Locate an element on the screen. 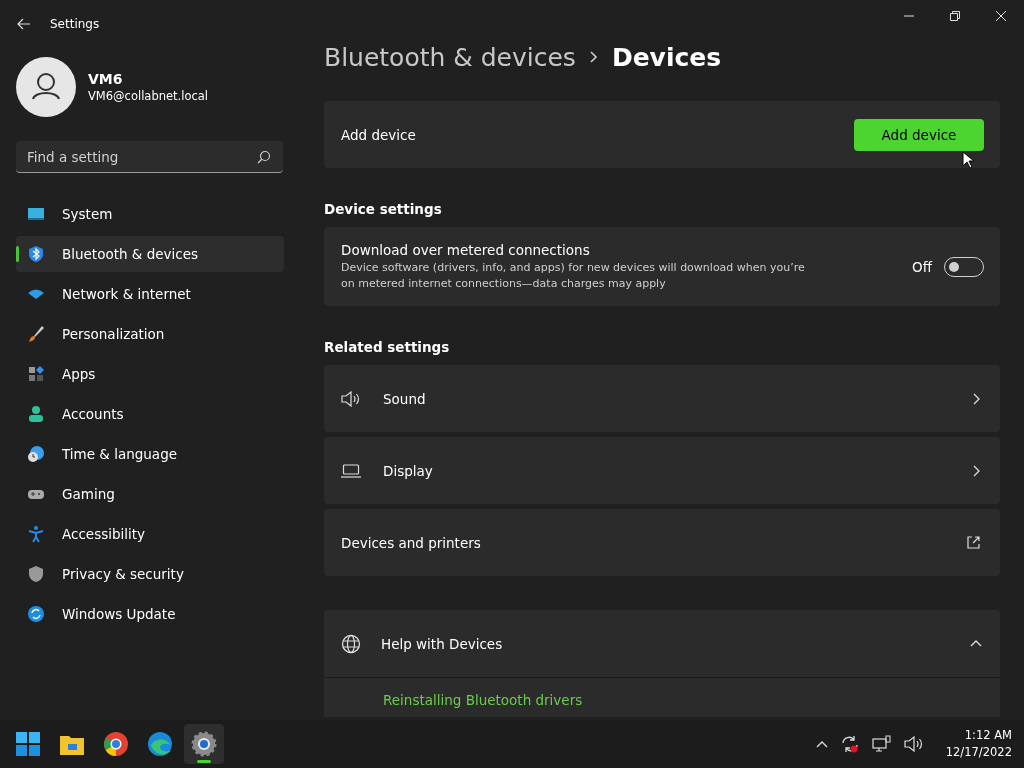 This screenshot has width=1024, height=768. sidebar-item: Time & language is located at coordinates (150, 454).